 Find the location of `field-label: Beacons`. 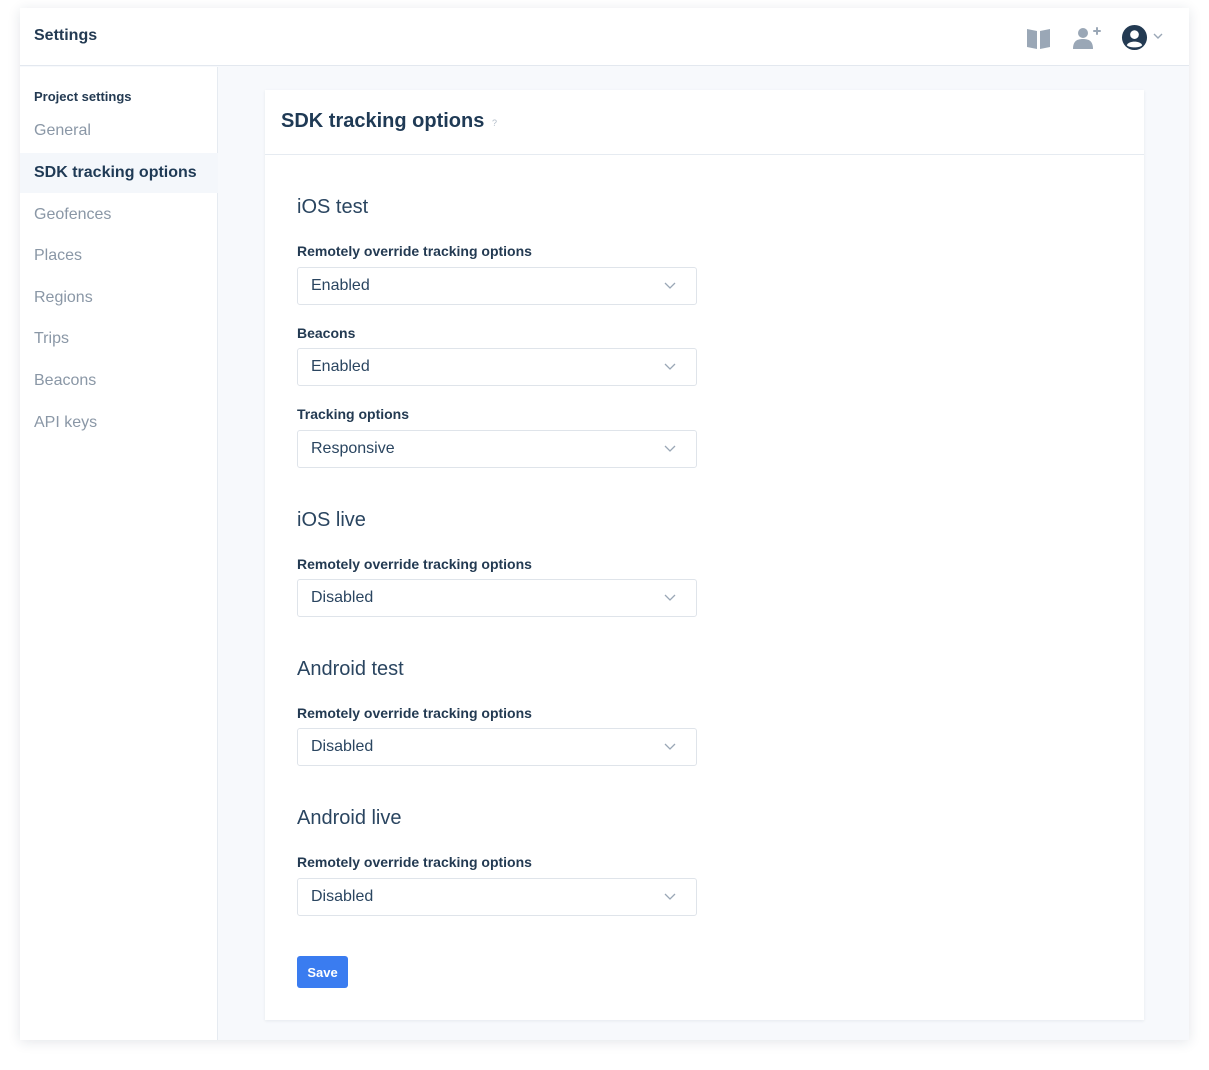

field-label: Beacons is located at coordinates (326, 333).